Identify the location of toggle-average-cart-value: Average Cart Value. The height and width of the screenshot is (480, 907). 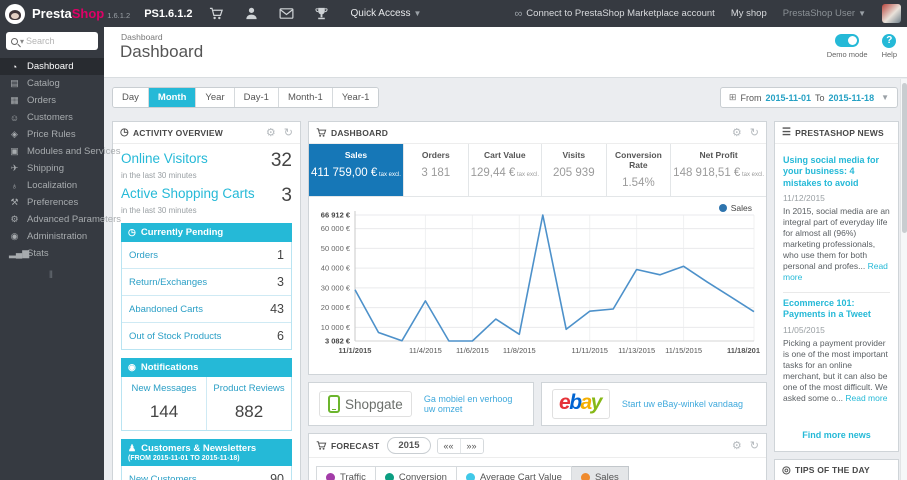
(514, 473).